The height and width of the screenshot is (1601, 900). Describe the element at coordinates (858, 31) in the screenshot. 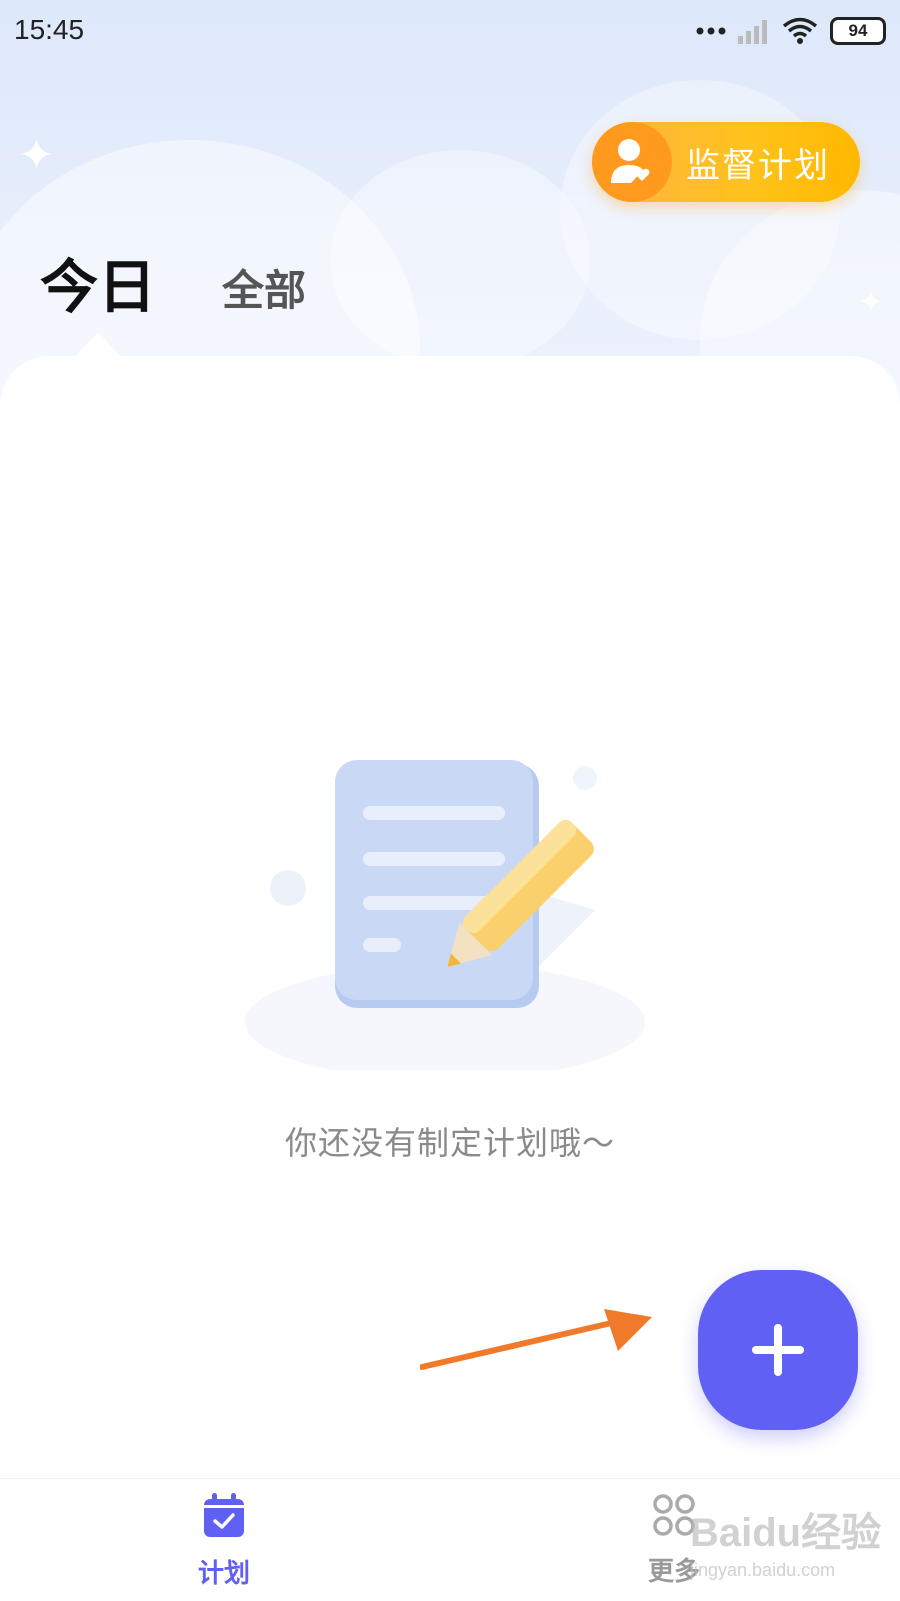

I see `battery-icon: 94` at that location.